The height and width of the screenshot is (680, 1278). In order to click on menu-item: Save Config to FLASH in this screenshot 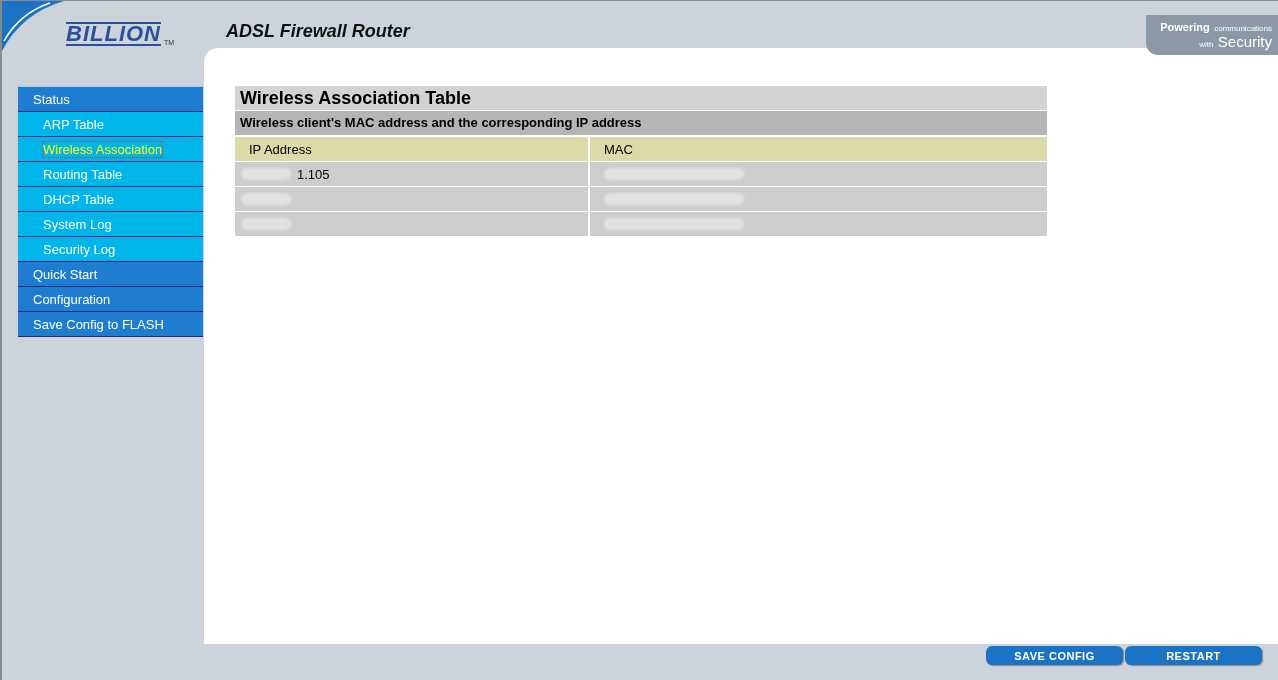, I will do `click(110, 324)`.